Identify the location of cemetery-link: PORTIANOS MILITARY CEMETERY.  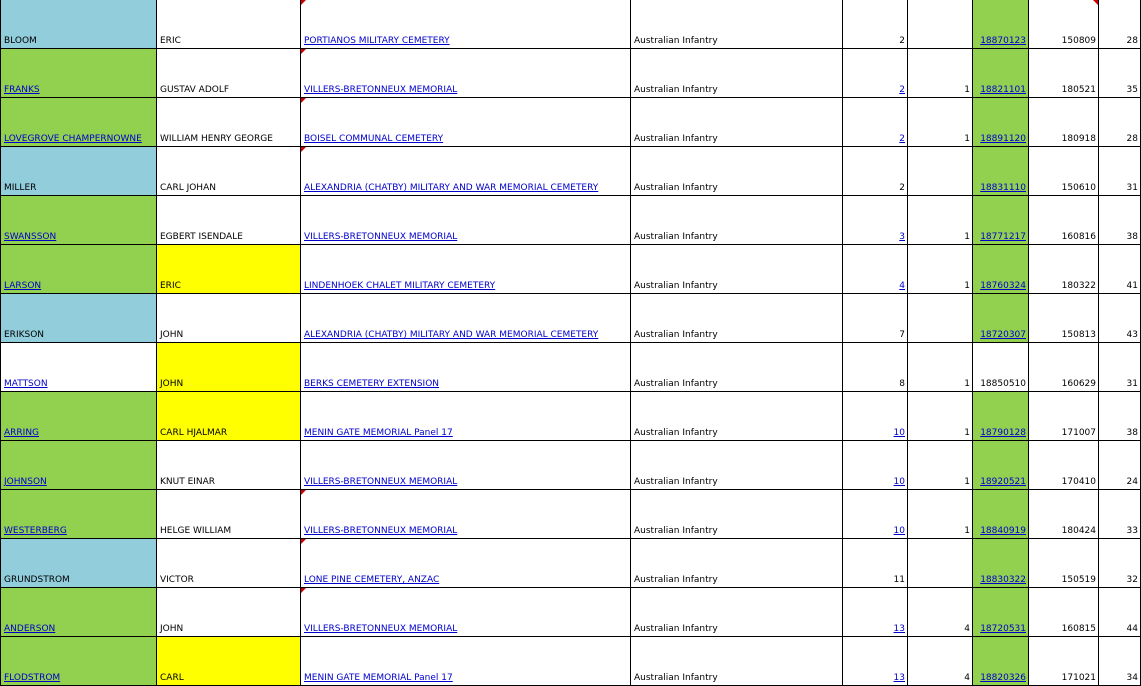
(465, 24).